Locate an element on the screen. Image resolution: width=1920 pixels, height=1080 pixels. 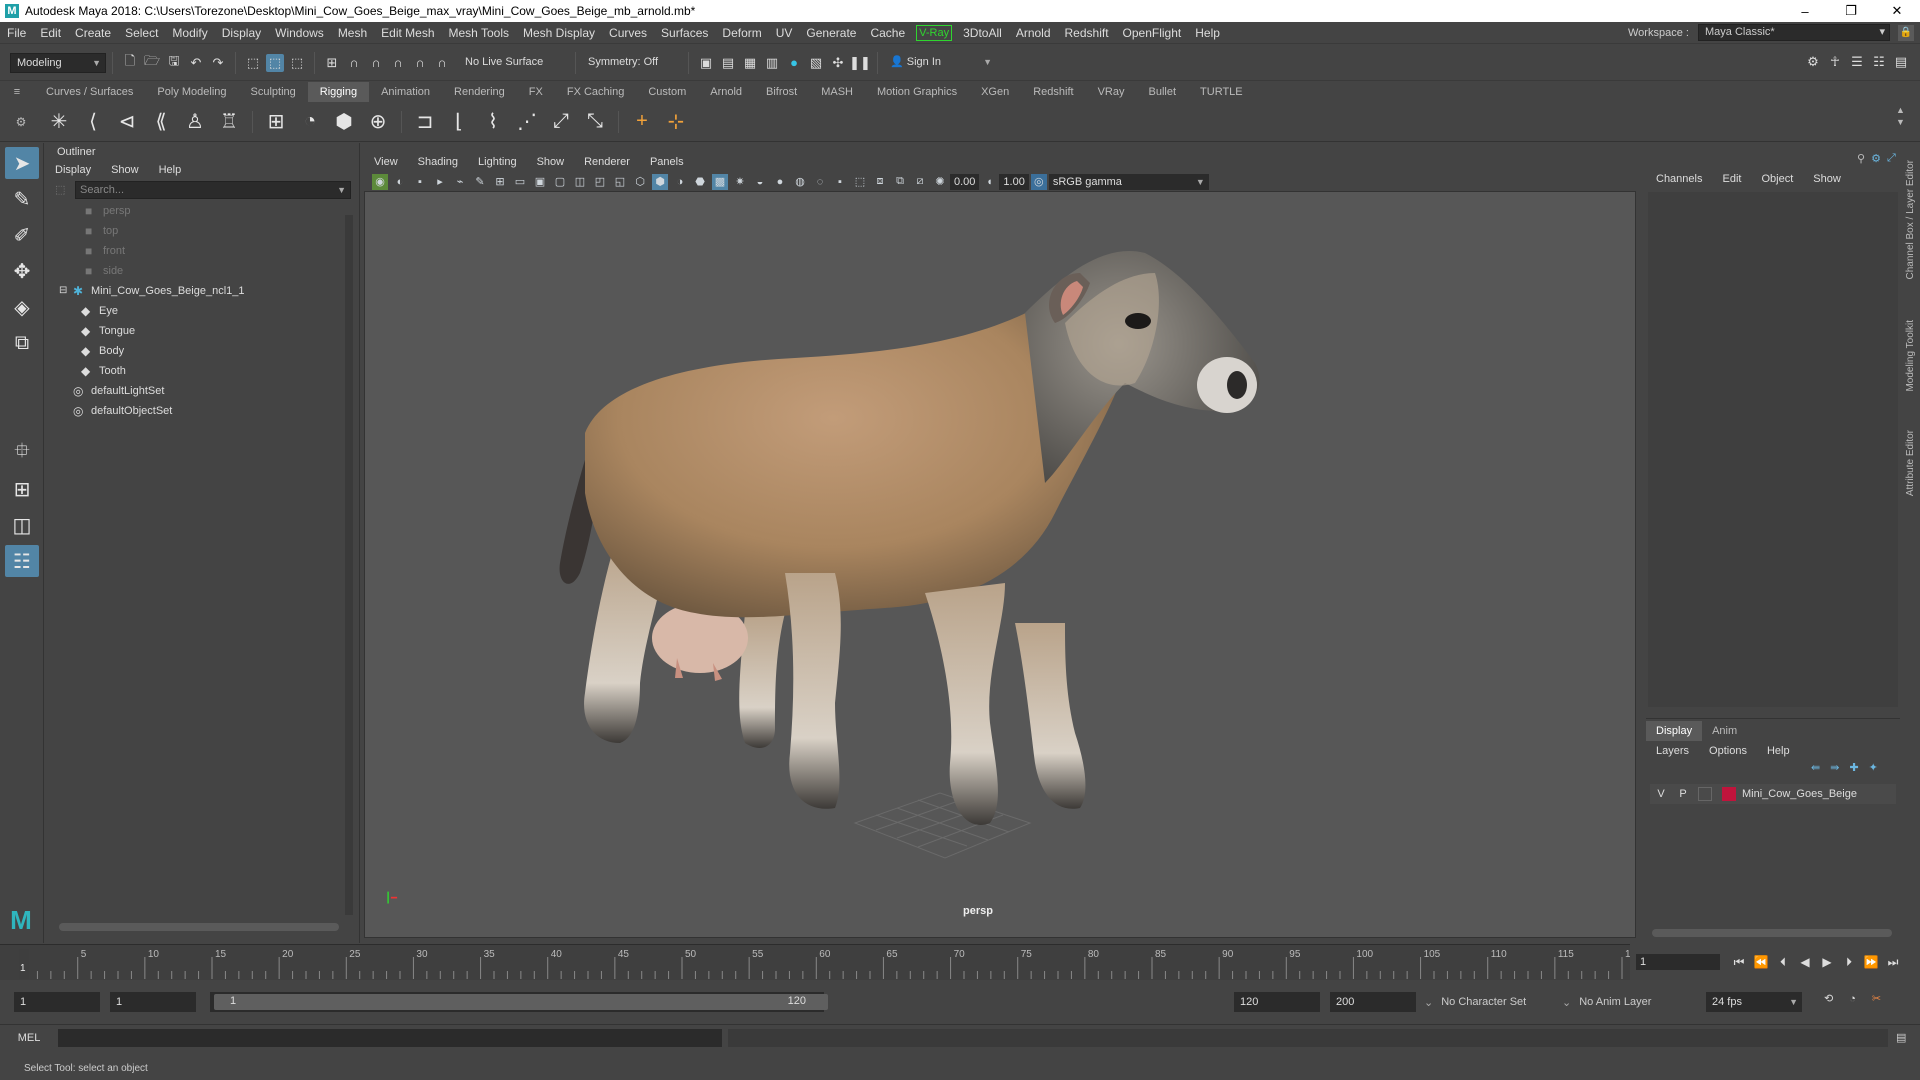
outliner-item-objectset: ◎ defaultObjectSet is located at coordinates (202, 411).